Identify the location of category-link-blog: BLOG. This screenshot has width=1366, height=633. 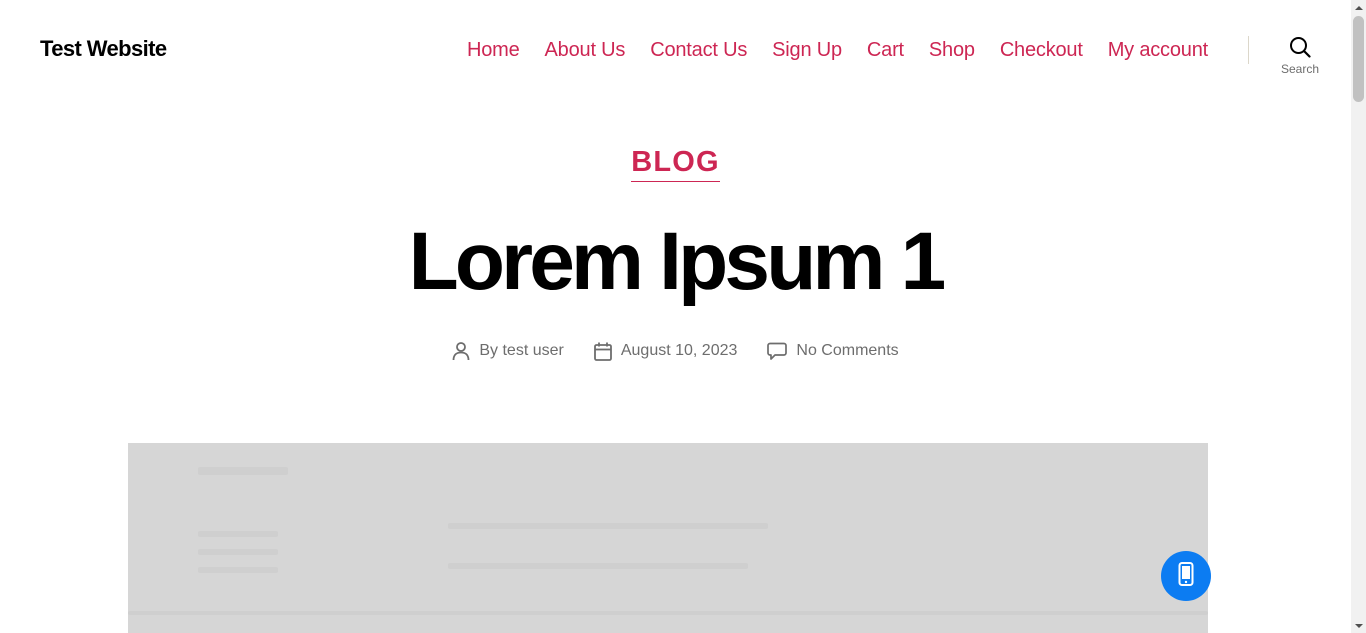
(675, 163).